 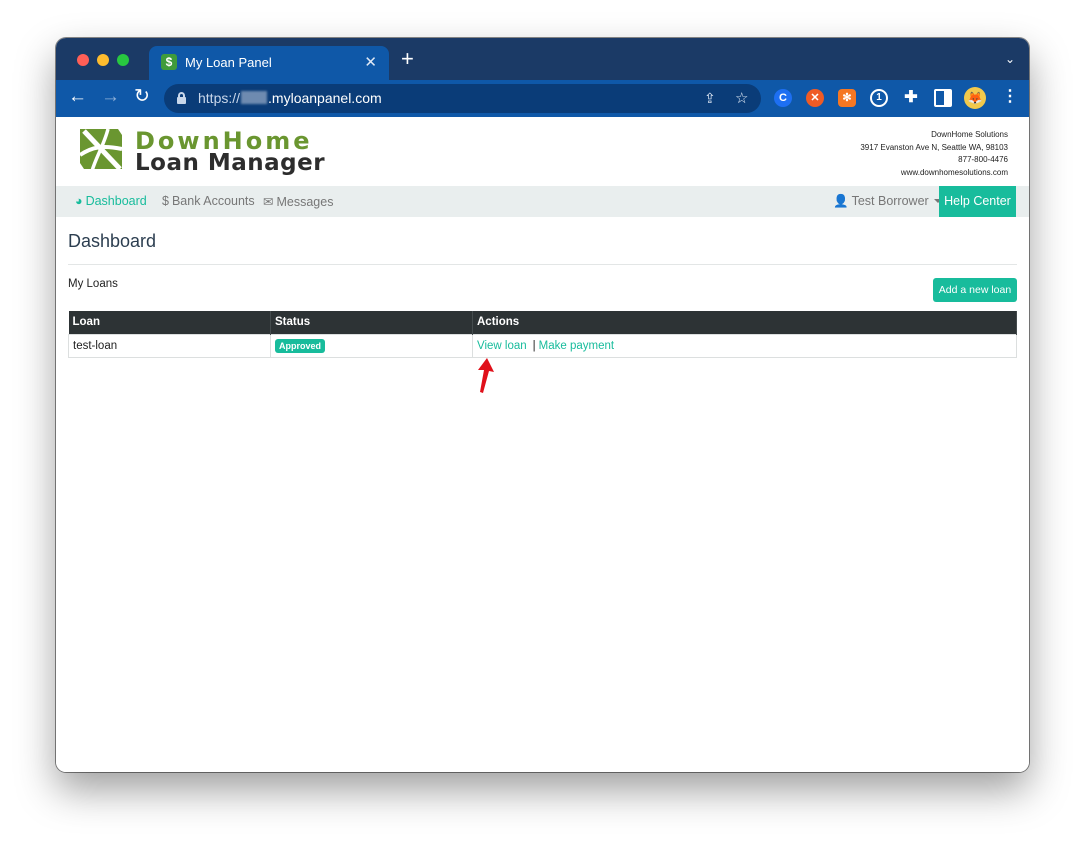 I want to click on red-arrow-annotation-icon, so click(x=486, y=375).